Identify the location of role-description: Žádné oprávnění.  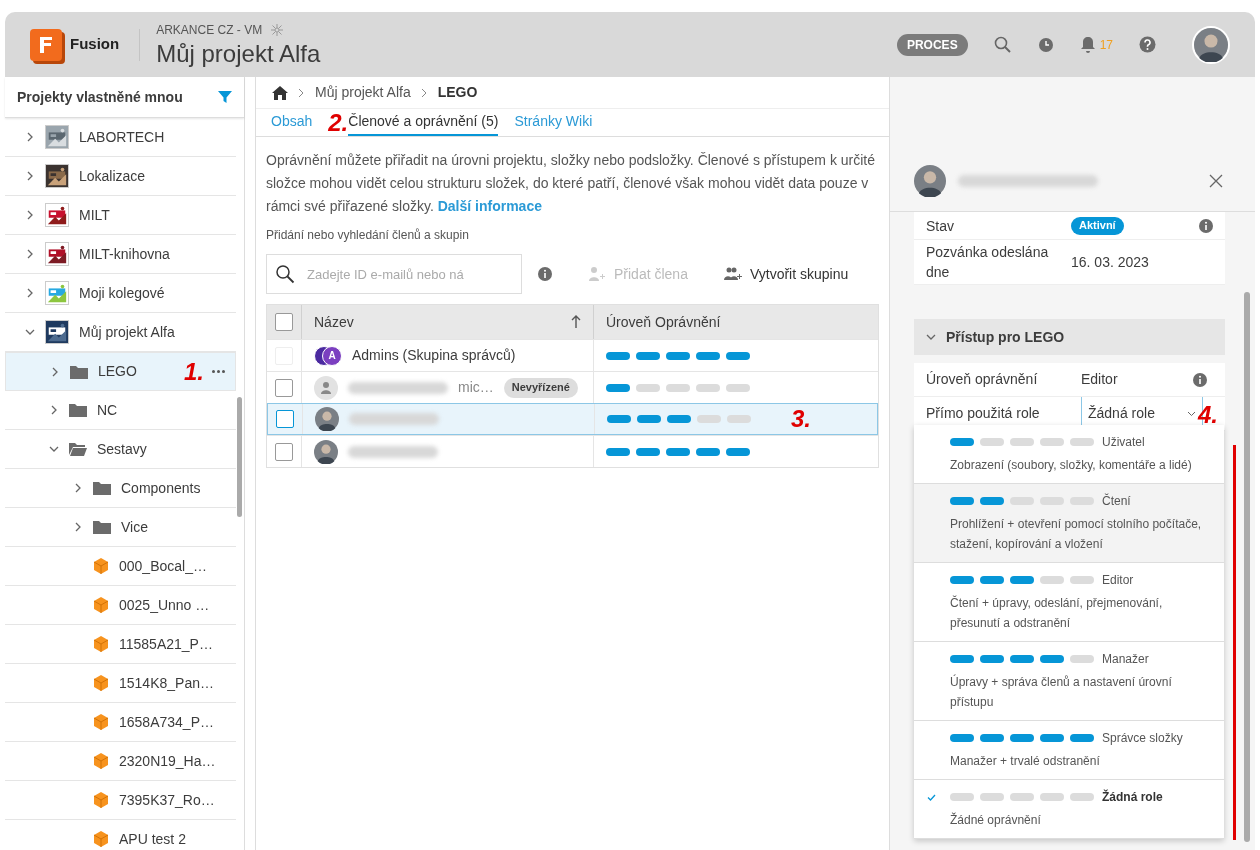
(996, 820).